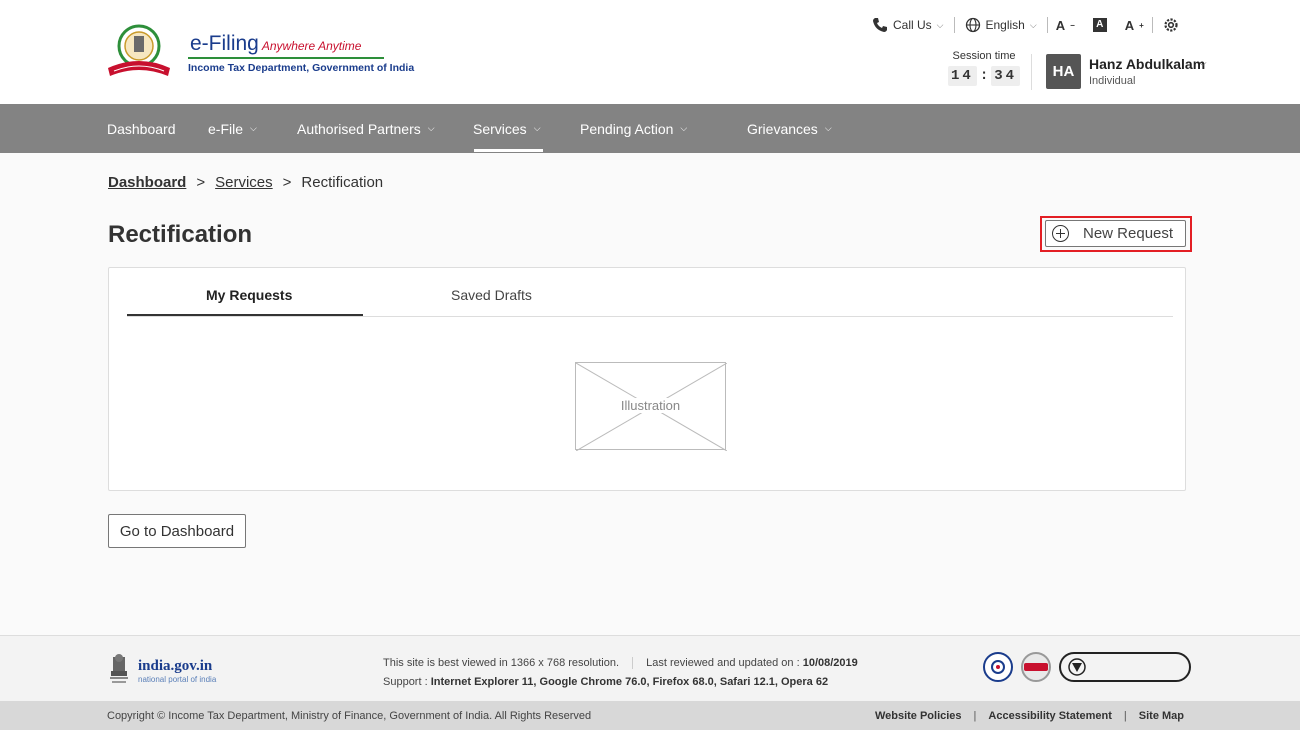 This screenshot has width=1300, height=730. Describe the element at coordinates (311, 46) in the screenshot. I see `brand-tagline: Anywhere Anytime` at that location.